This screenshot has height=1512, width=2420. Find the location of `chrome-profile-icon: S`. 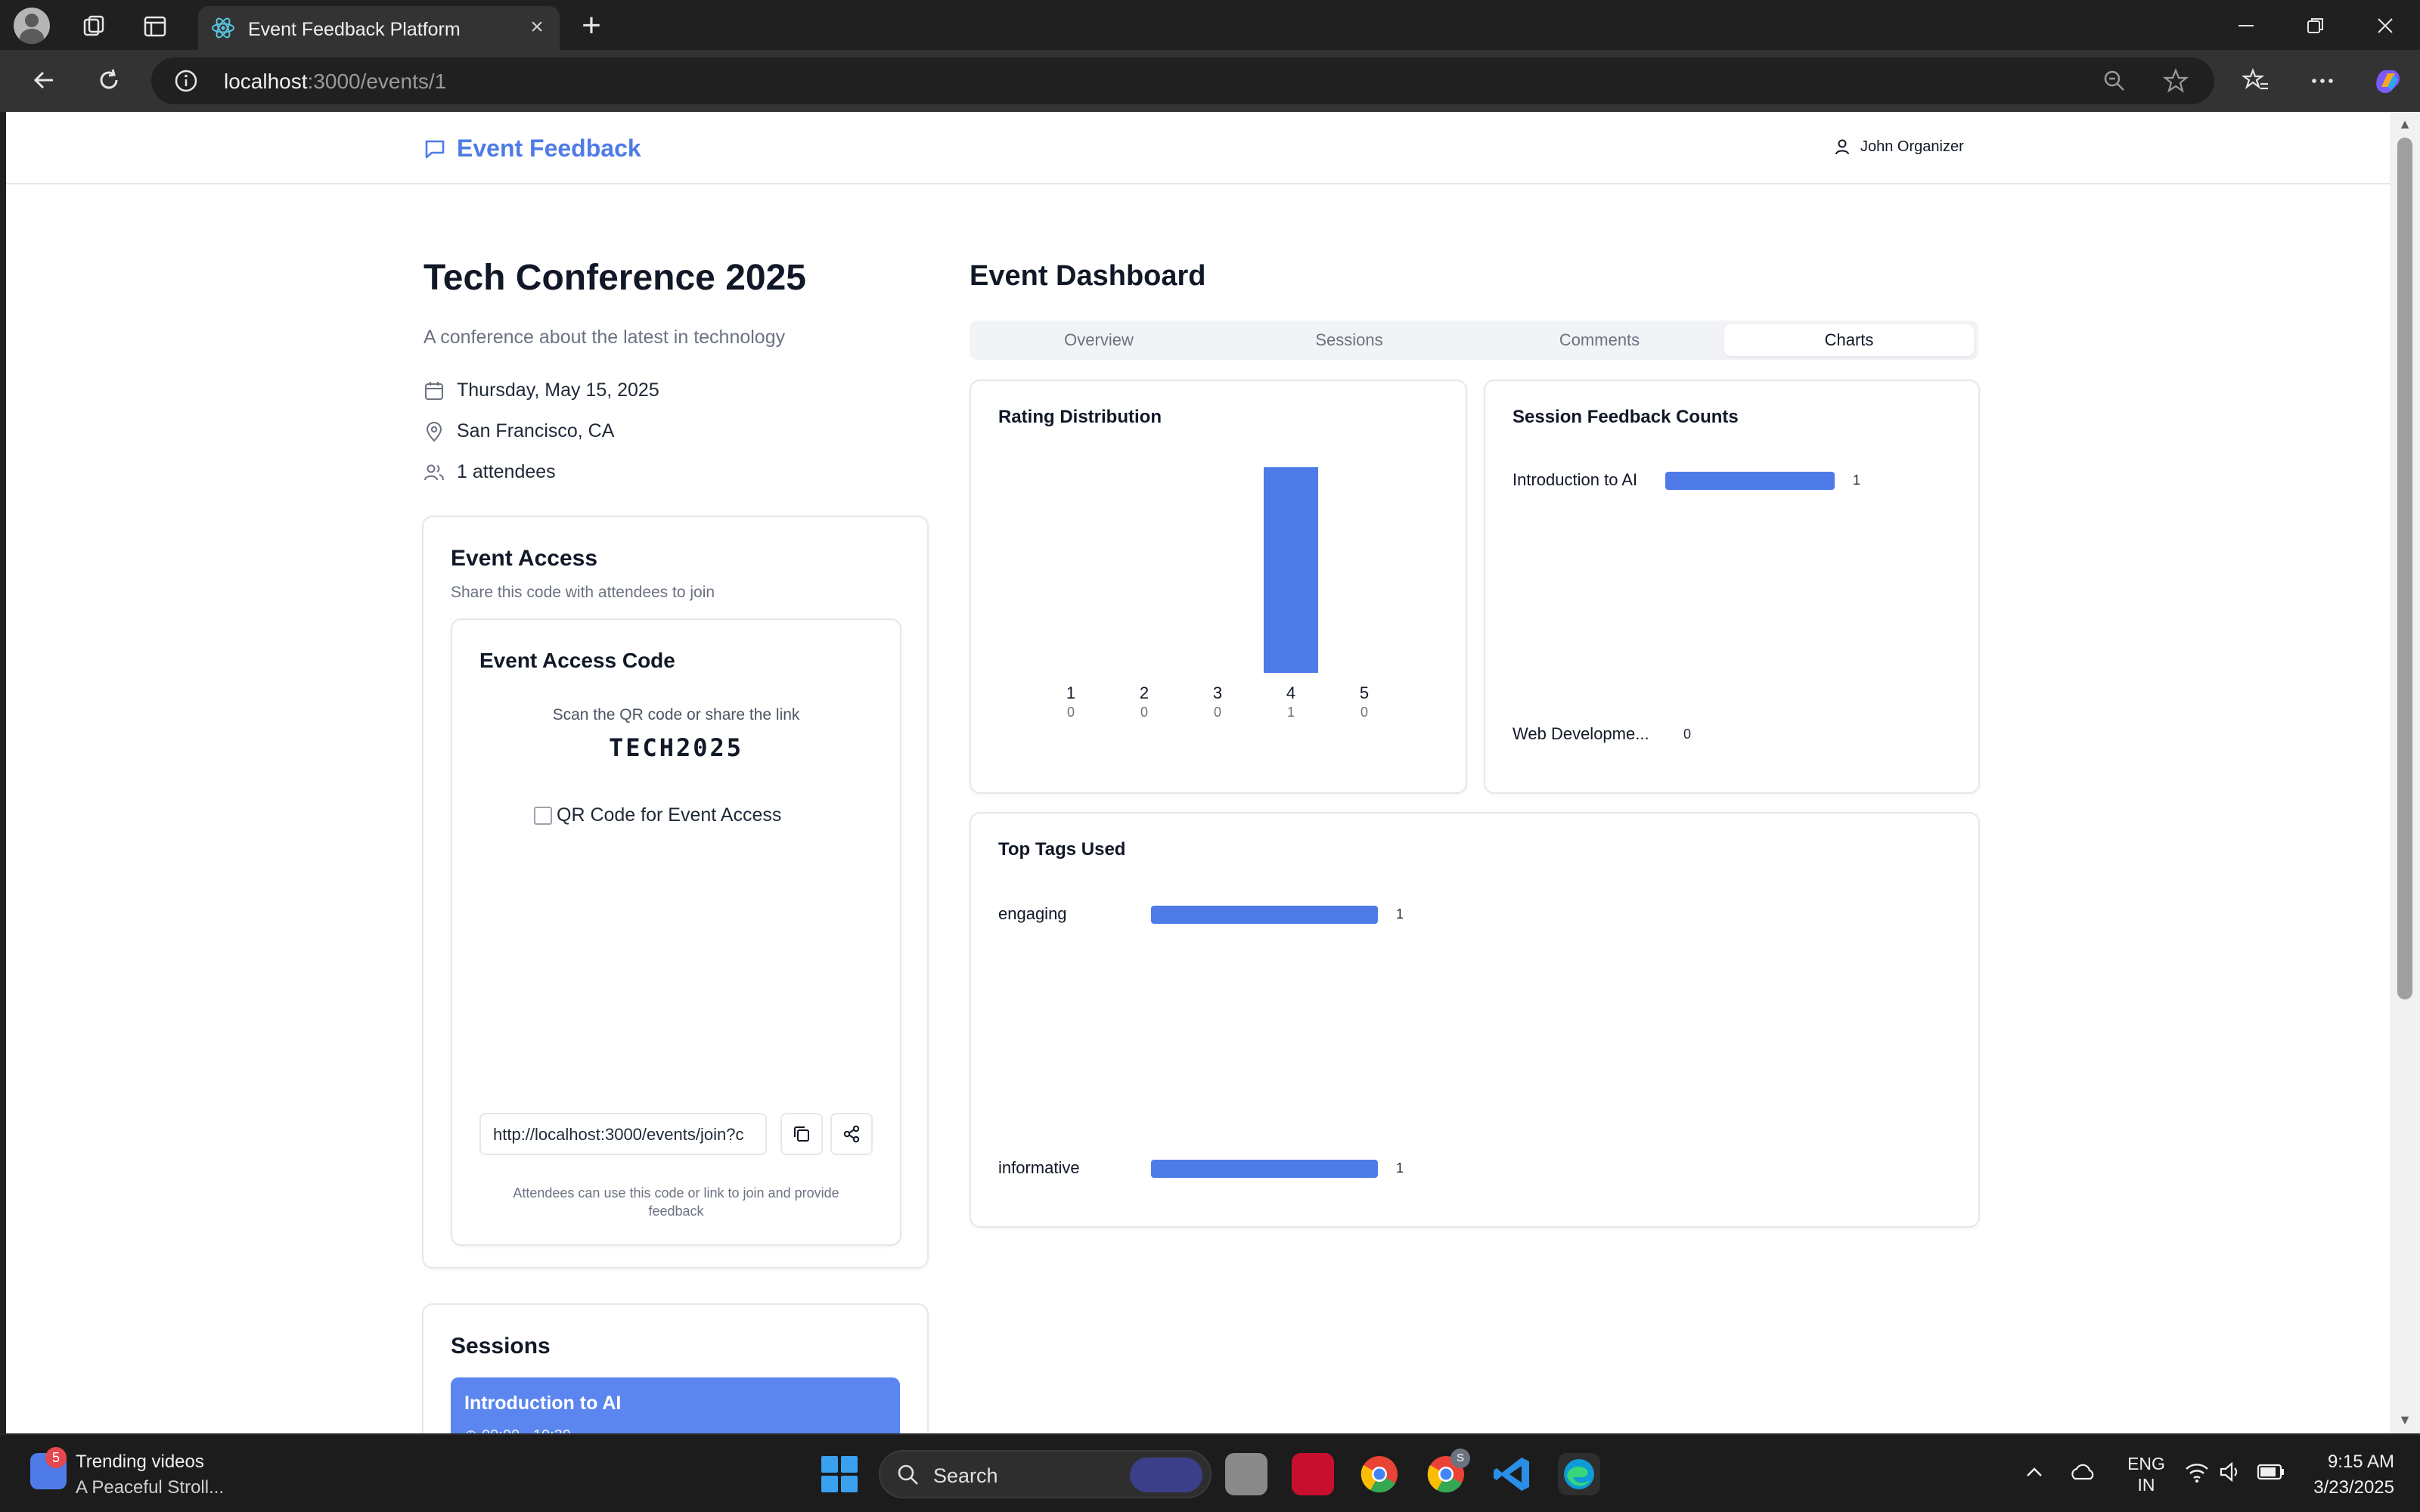

chrome-profile-icon: S is located at coordinates (1447, 1471).